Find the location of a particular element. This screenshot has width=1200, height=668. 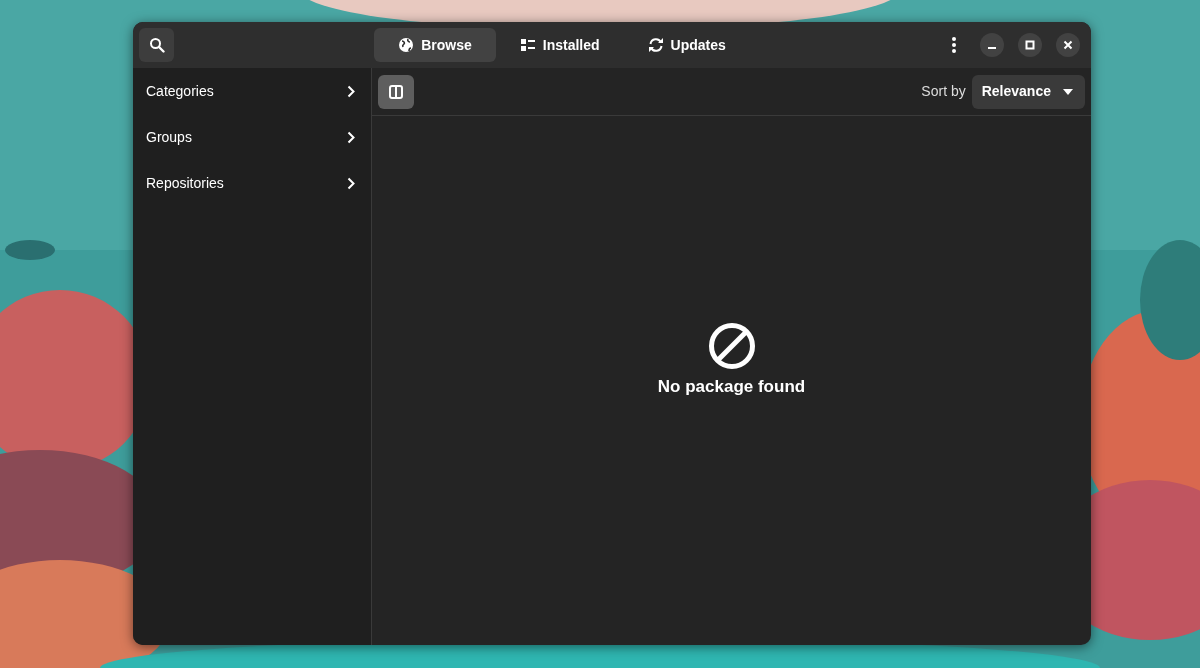

more-icon is located at coordinates (954, 45).